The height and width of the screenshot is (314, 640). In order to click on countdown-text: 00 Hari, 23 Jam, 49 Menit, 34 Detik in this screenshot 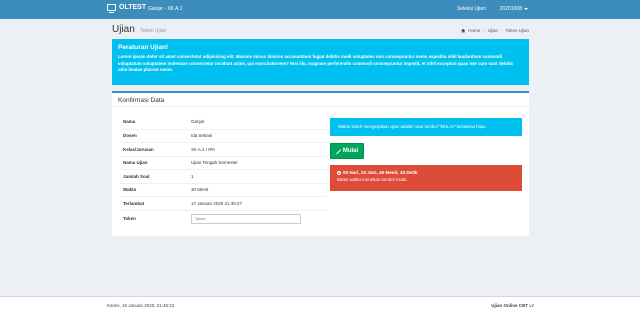, I will do `click(380, 172)`.